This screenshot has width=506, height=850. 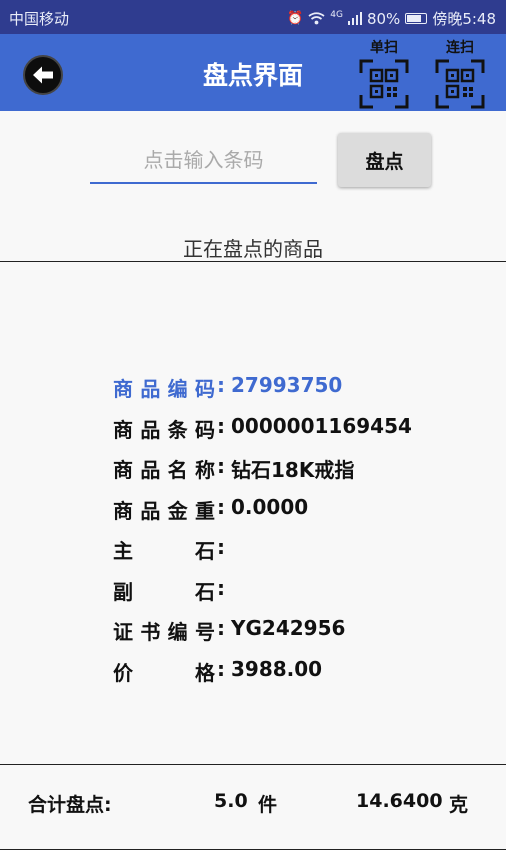 I want to click on info-row: 商品名称: 钻石18K戒指, so click(x=262, y=474).